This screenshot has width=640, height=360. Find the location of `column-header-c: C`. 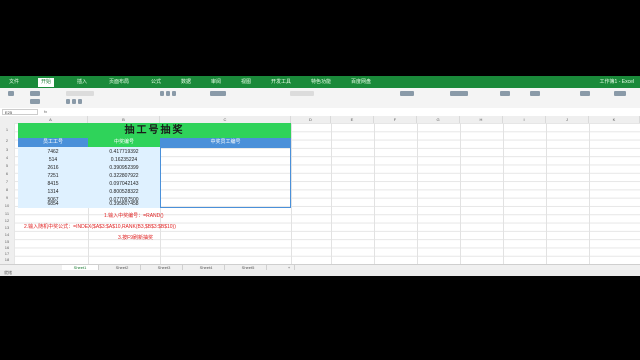

column-header-c: C is located at coordinates (225, 119).